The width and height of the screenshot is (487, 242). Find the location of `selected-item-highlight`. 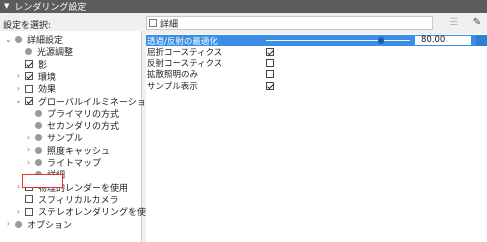

selected-item-highlight is located at coordinates (42, 181).